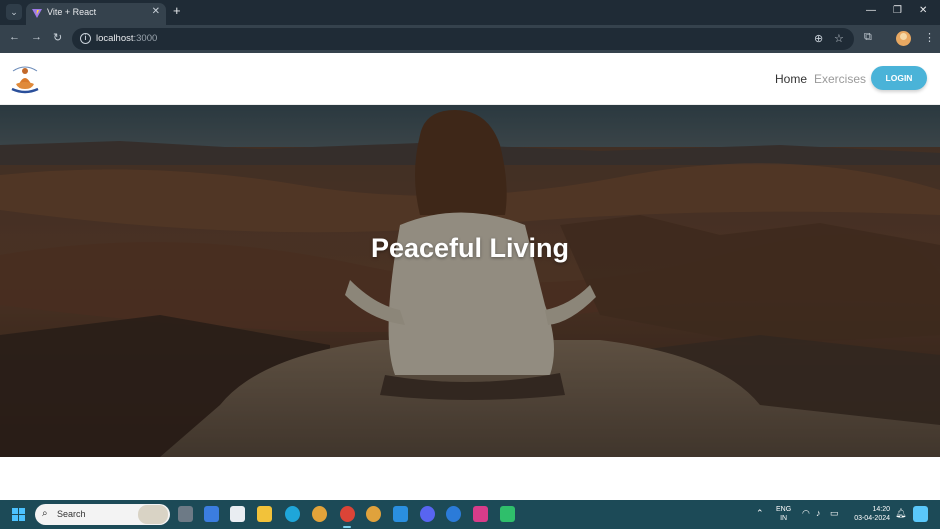 The height and width of the screenshot is (529, 940). What do you see at coordinates (869, 514) in the screenshot?
I see `system-clock: 14:20 03-04-2024` at bounding box center [869, 514].